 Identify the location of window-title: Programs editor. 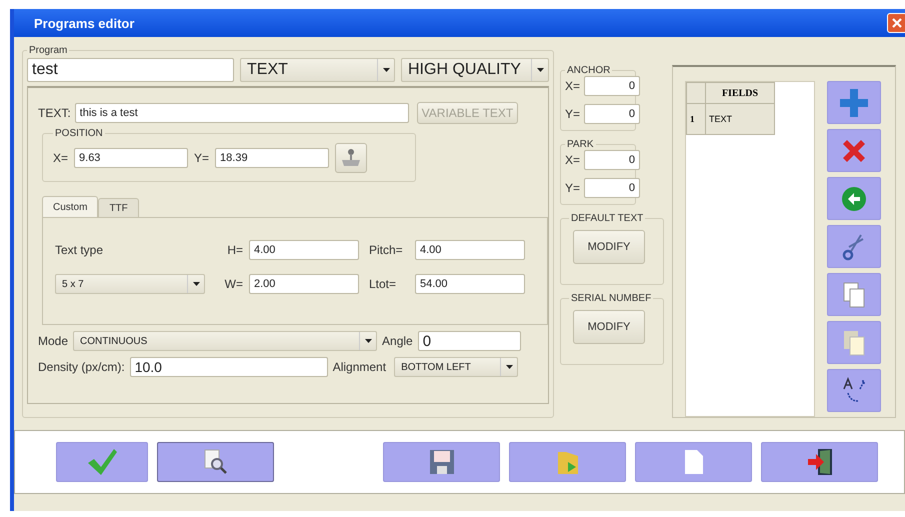
(84, 23).